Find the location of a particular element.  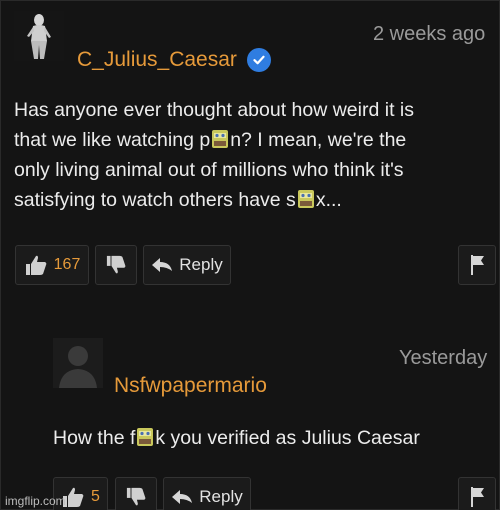

thumbs-up-icon is located at coordinates (35, 265).